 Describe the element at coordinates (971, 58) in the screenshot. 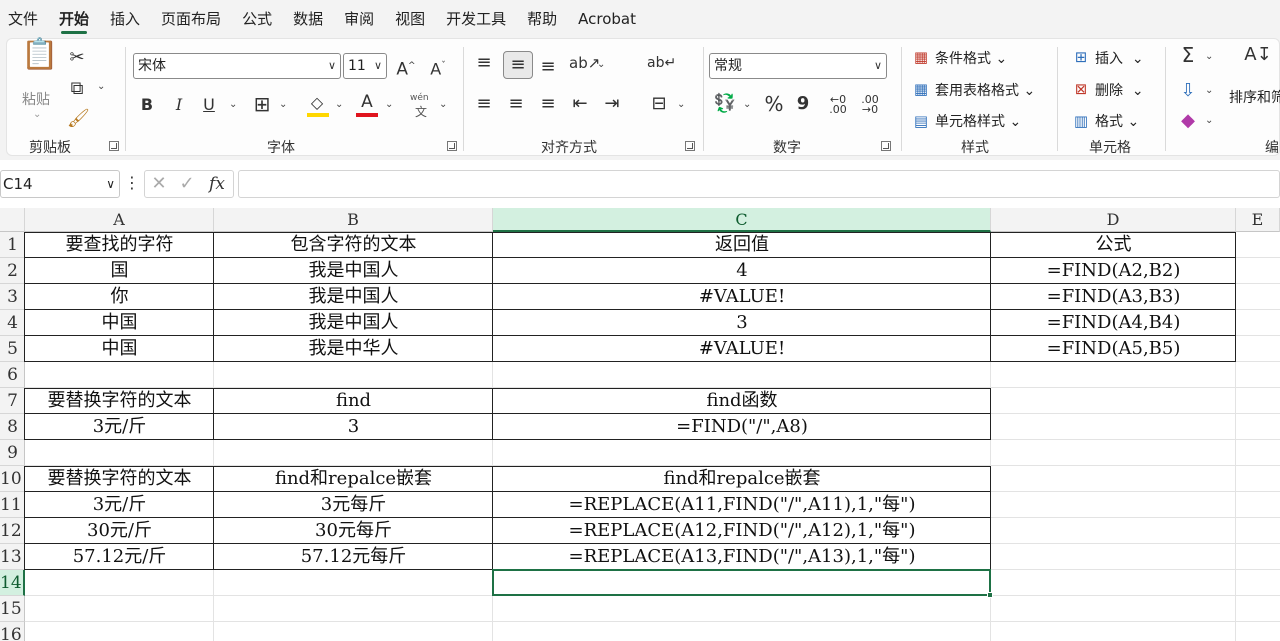

I see `conditional-formatting-button: 条件格式 ⌄` at that location.